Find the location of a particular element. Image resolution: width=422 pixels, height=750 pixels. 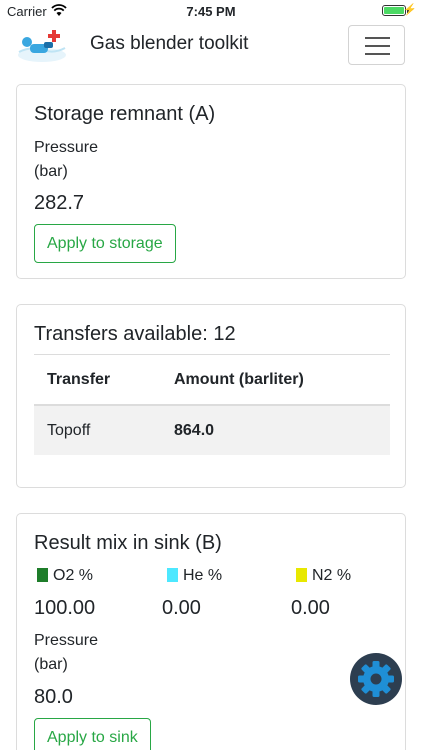

n2-value: 0.00 is located at coordinates (310, 608).